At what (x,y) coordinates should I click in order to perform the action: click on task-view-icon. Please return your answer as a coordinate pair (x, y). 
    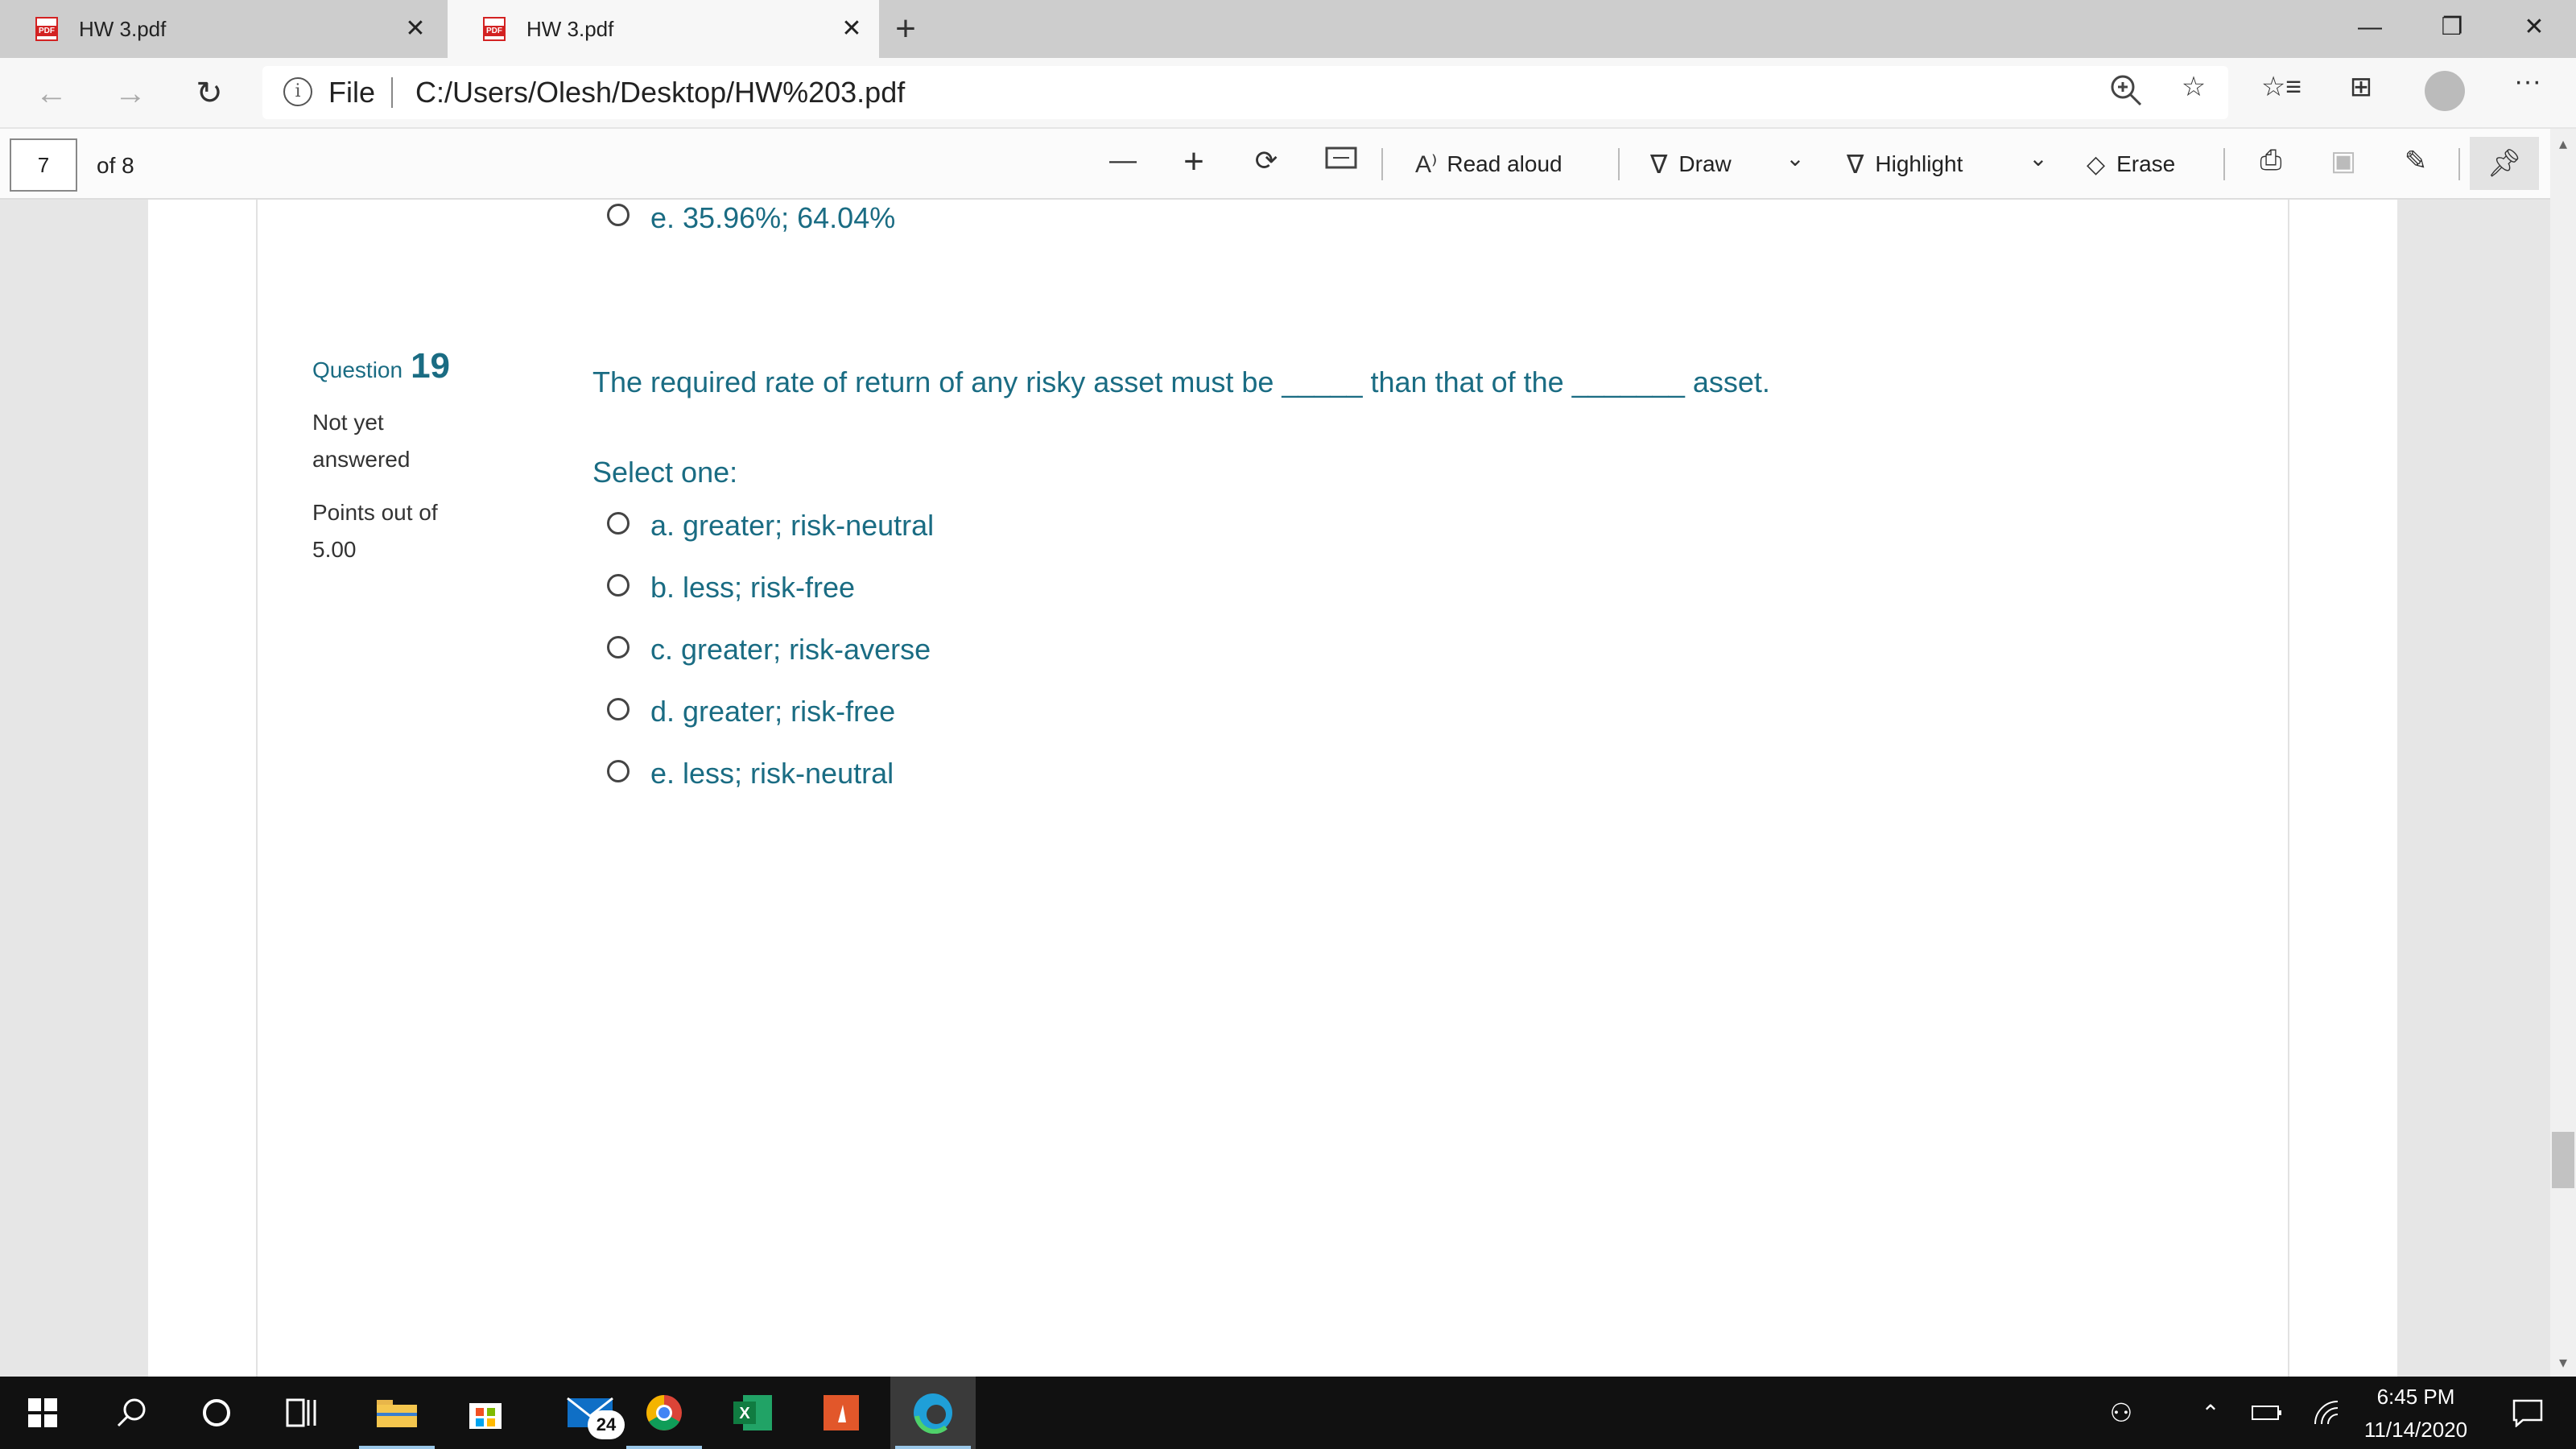
    Looking at the image, I should click on (301, 1412).